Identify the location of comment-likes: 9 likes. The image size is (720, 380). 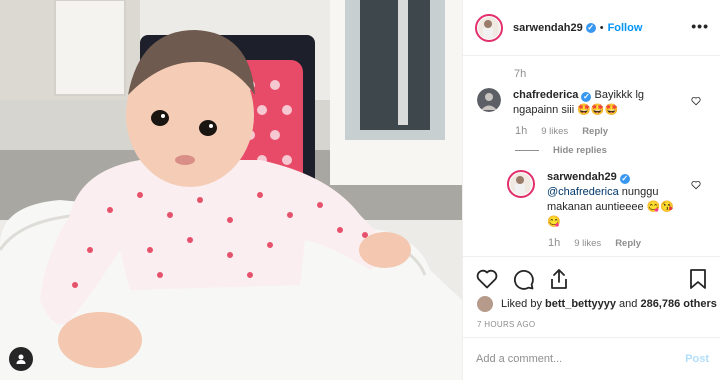
(554, 131).